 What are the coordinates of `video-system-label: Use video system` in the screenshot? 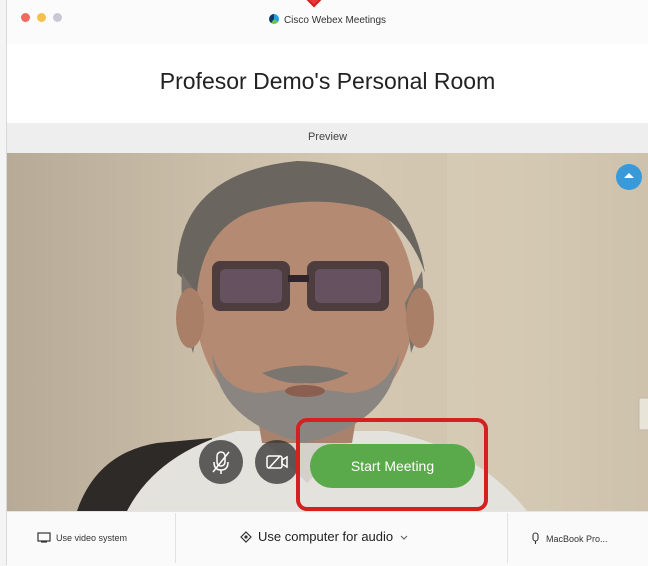 It's located at (92, 537).